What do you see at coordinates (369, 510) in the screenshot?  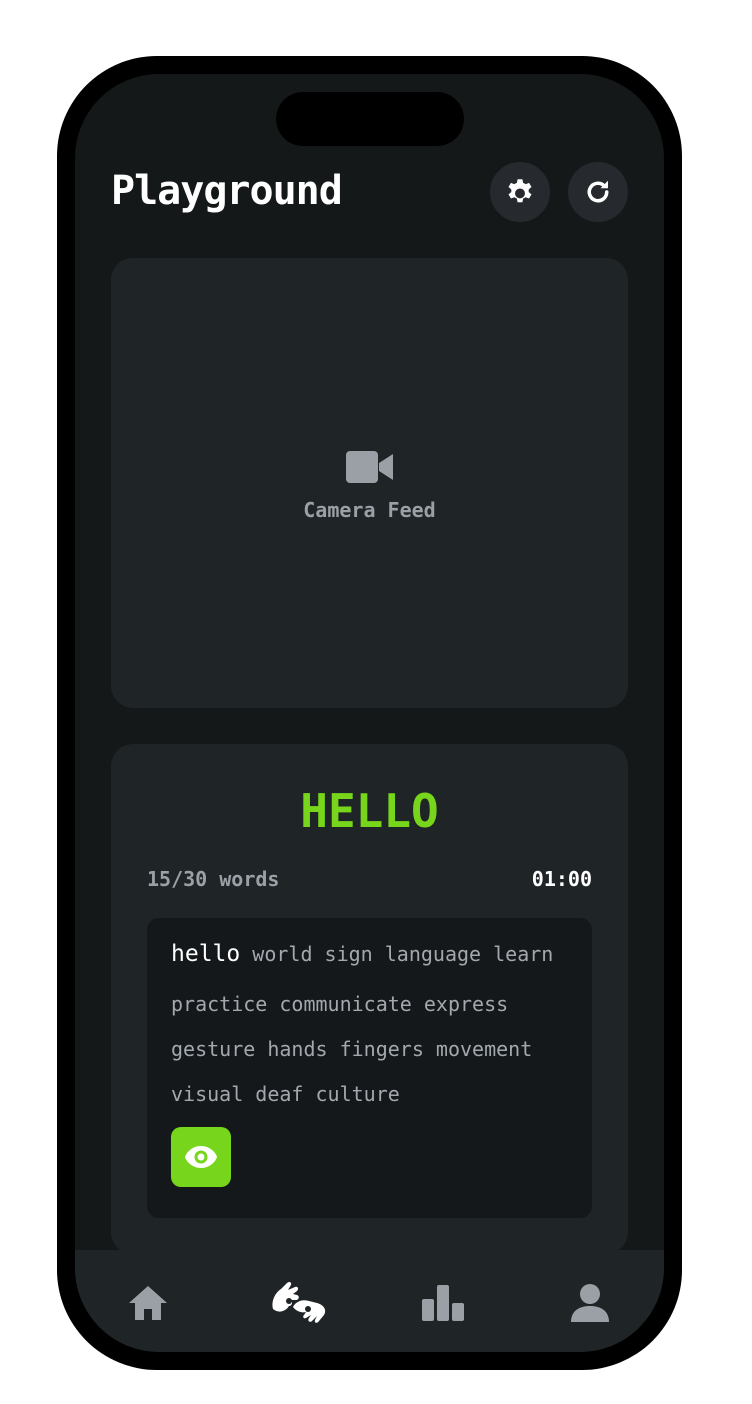 I see `camera-feed-label: Camera Feed` at bounding box center [369, 510].